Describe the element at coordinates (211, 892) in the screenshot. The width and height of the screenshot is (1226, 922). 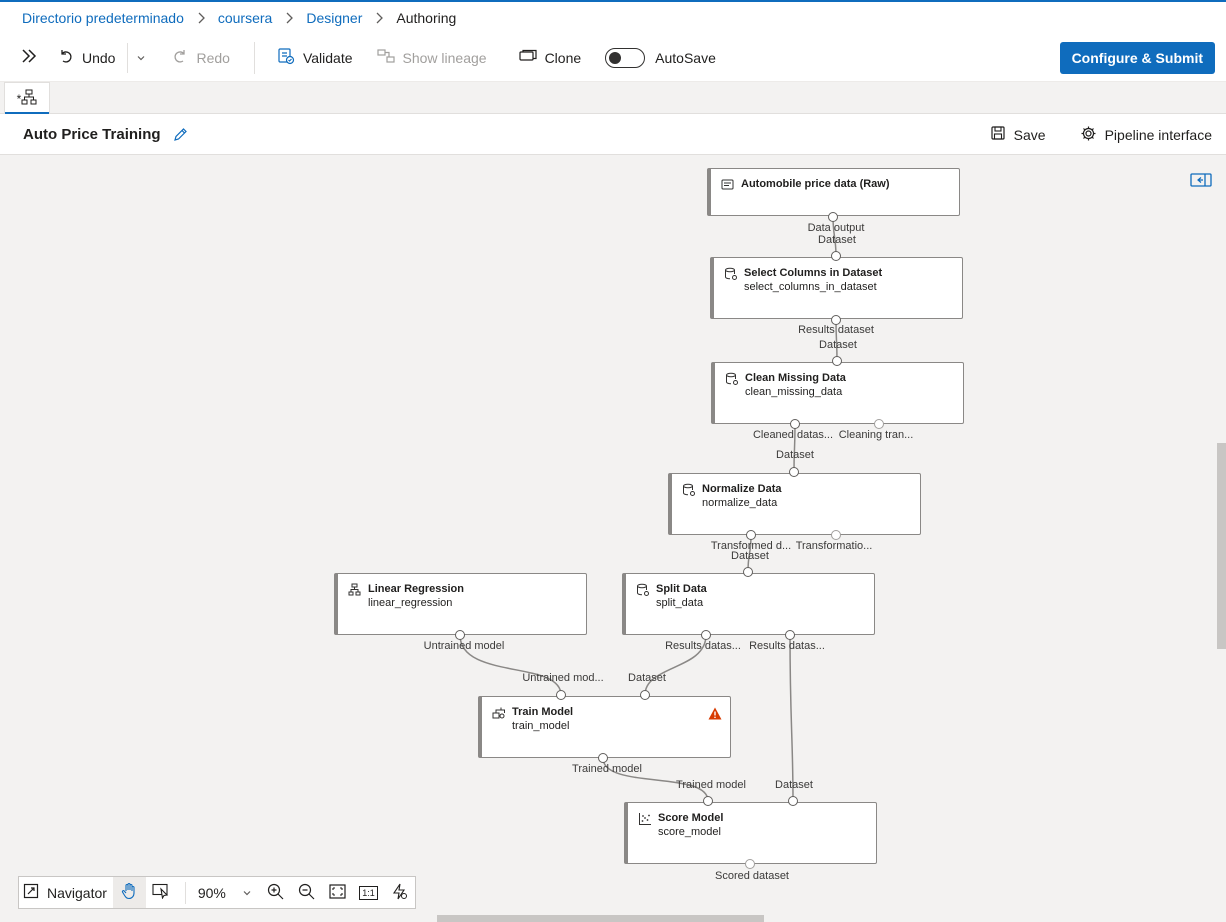
I see `zoom-level: 90%` at that location.